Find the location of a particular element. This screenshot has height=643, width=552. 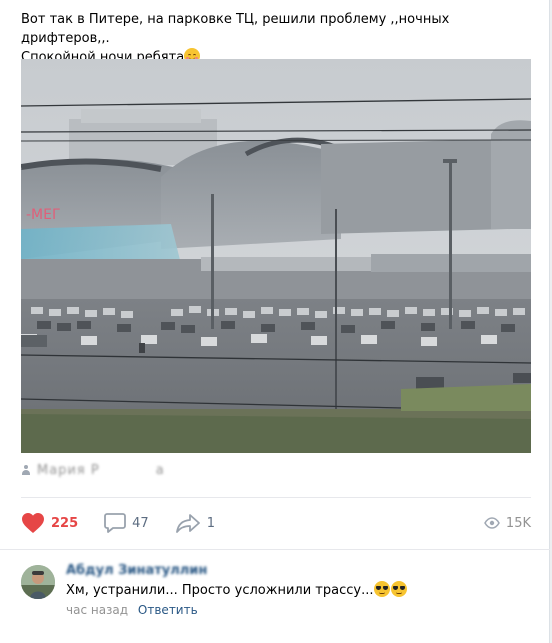

speech-bubble-icon is located at coordinates (115, 523).